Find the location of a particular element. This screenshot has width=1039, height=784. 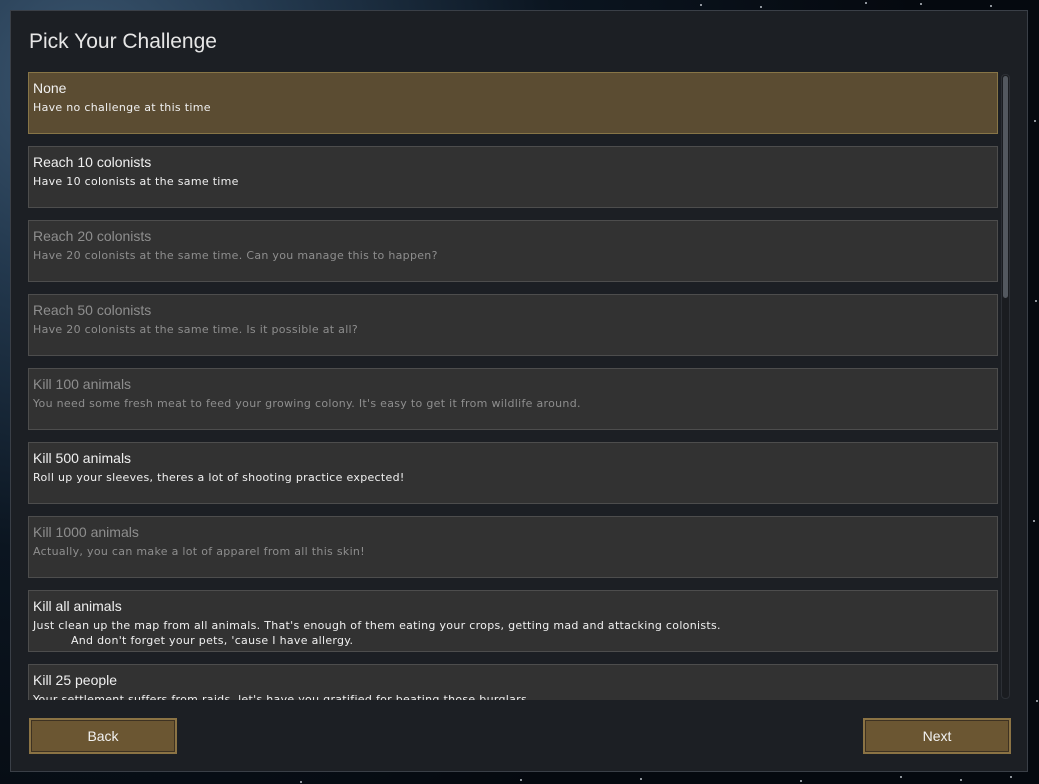

challenge-name: Kill 100 animals is located at coordinates (82, 384).